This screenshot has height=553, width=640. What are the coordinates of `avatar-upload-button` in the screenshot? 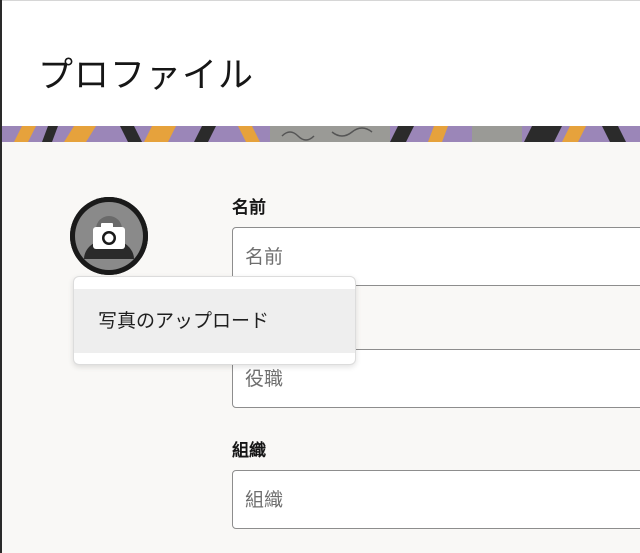 It's located at (109, 236).